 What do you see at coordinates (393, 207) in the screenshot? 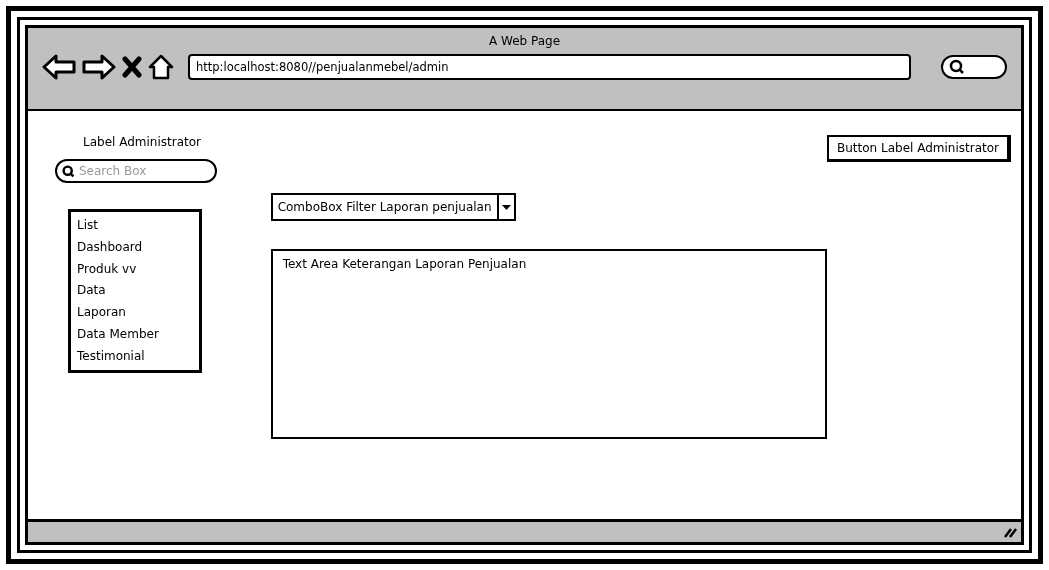
I see `filter-combobox: ComboBox Filter Laporan penjualan` at bounding box center [393, 207].